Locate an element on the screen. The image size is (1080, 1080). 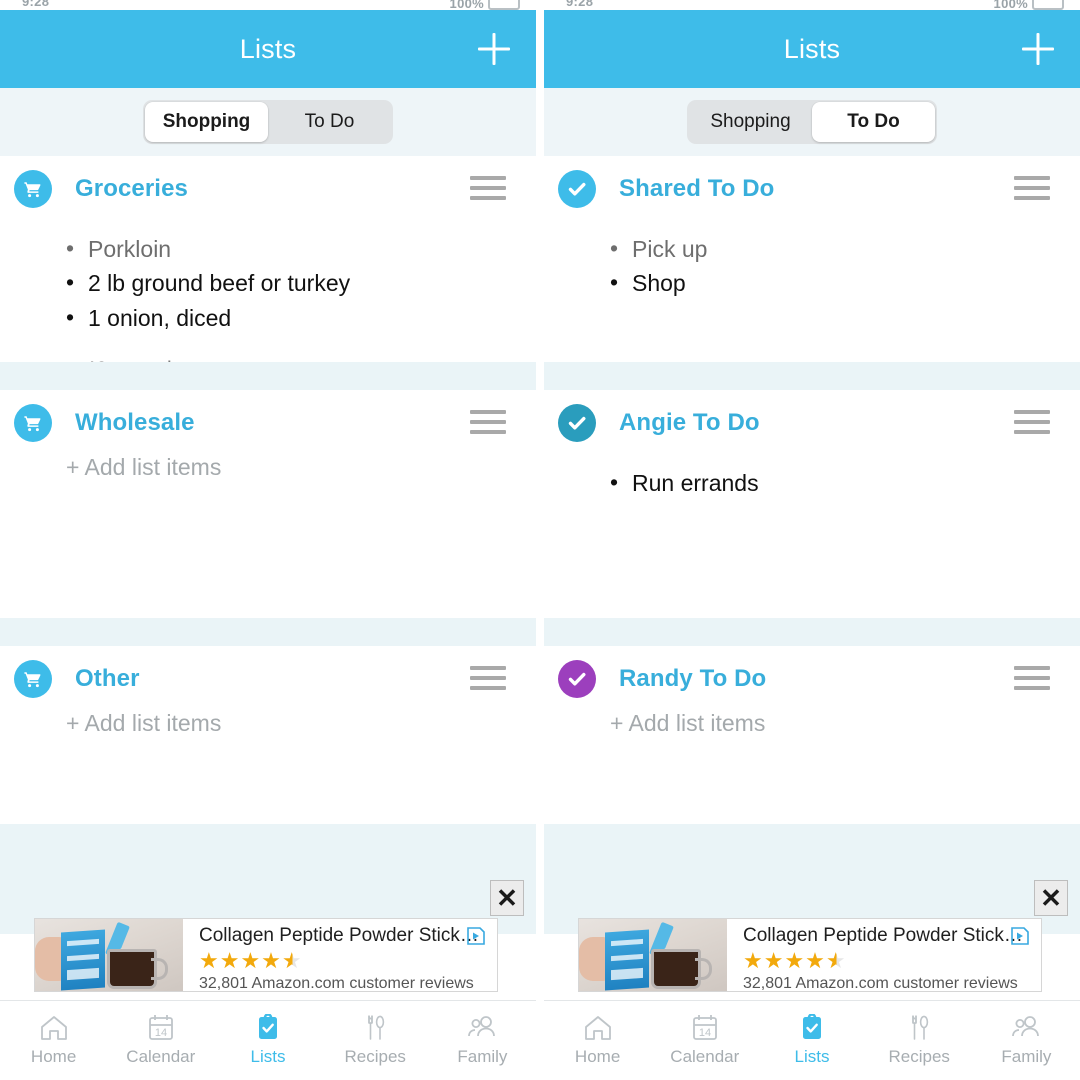
list-card-randy-todo: Randy To Do + Add list items is located at coordinates (812, 735).